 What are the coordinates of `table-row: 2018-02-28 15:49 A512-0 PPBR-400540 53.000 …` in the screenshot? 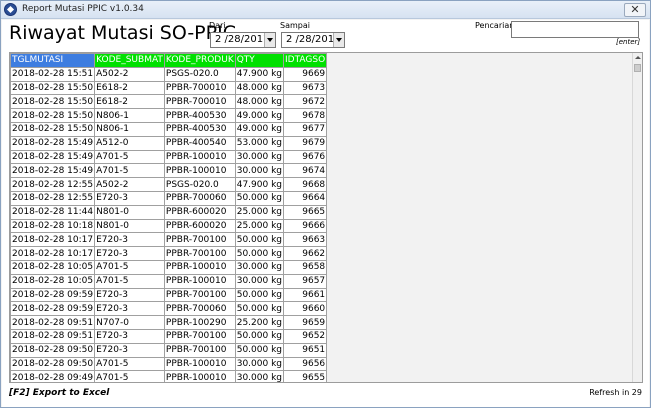 It's located at (169, 143).